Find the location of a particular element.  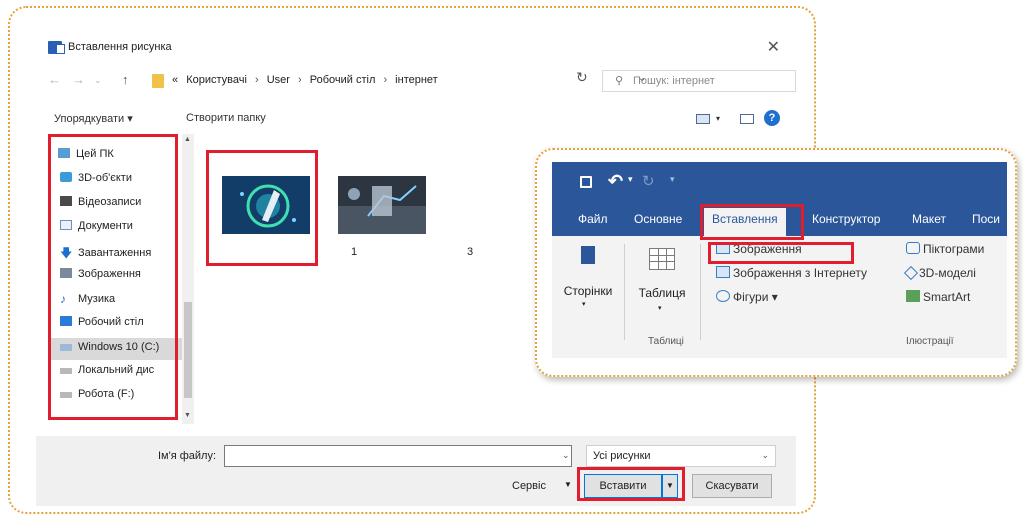

online-pictures-button: Зображення з Інтернету is located at coordinates (791, 273).